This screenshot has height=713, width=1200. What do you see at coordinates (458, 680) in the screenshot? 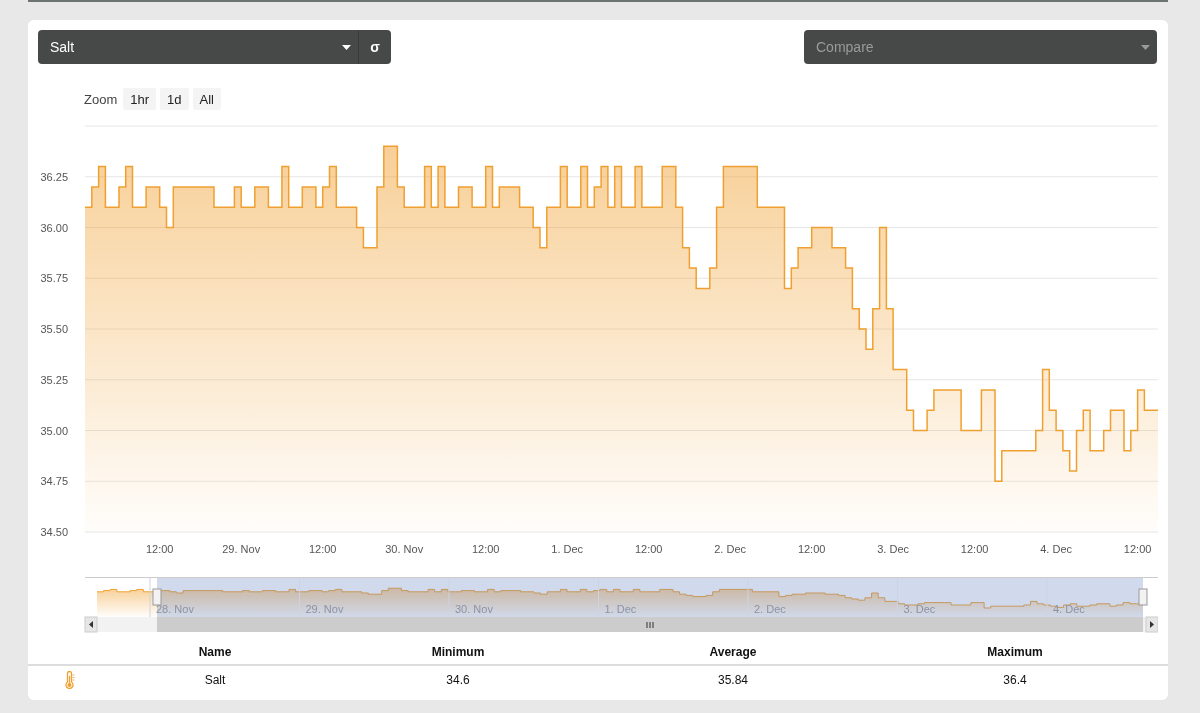
I see `table-cell: 34.6` at bounding box center [458, 680].